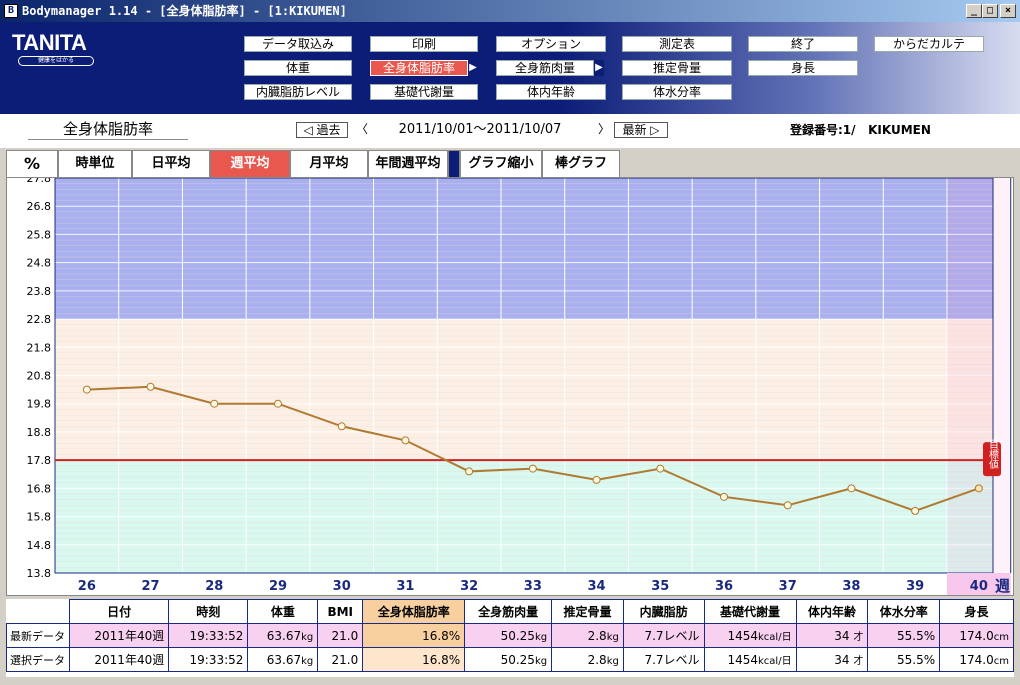  What do you see at coordinates (677, 44) in the screenshot?
I see `menu-measurement-table-button: 測定表` at bounding box center [677, 44].